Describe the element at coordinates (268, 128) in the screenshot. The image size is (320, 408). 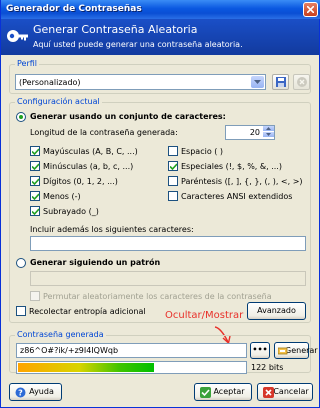
I see `chevron-up-icon` at that location.